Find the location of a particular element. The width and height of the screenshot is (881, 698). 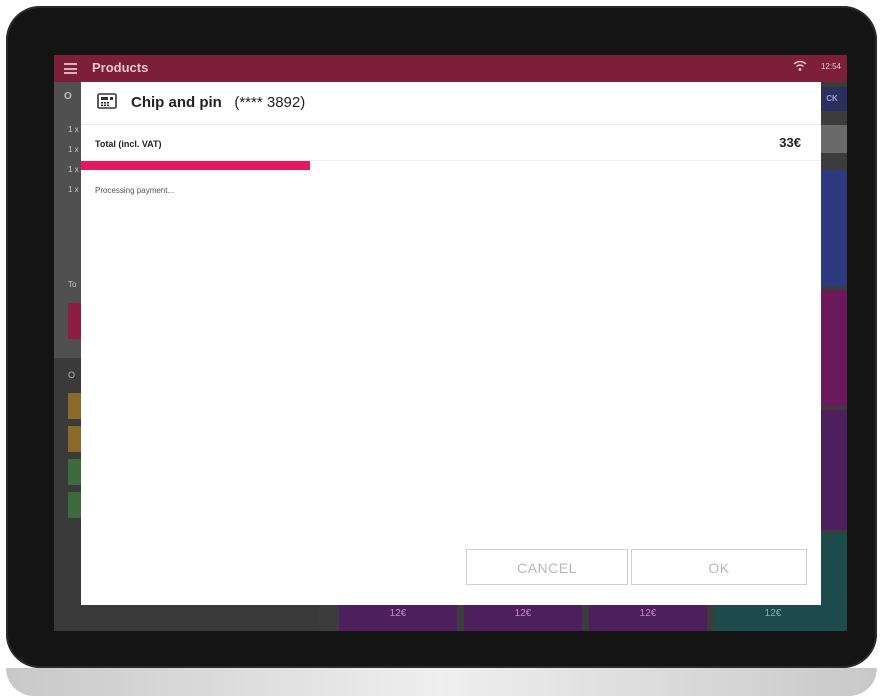

ok-button: OK is located at coordinates (719, 567).